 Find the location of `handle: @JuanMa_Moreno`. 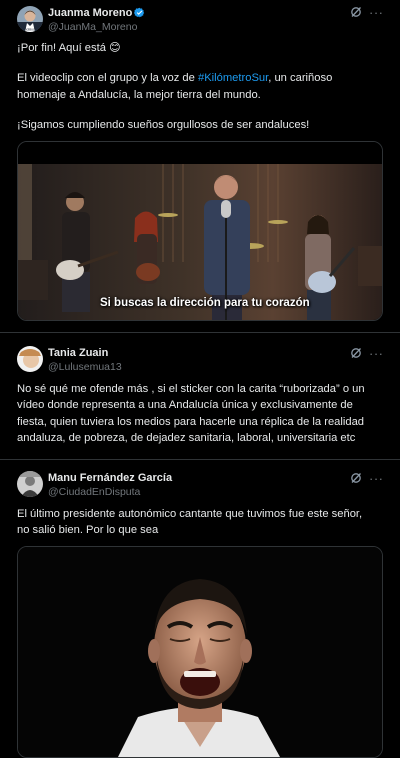

handle: @JuanMa_Moreno is located at coordinates (92, 27).